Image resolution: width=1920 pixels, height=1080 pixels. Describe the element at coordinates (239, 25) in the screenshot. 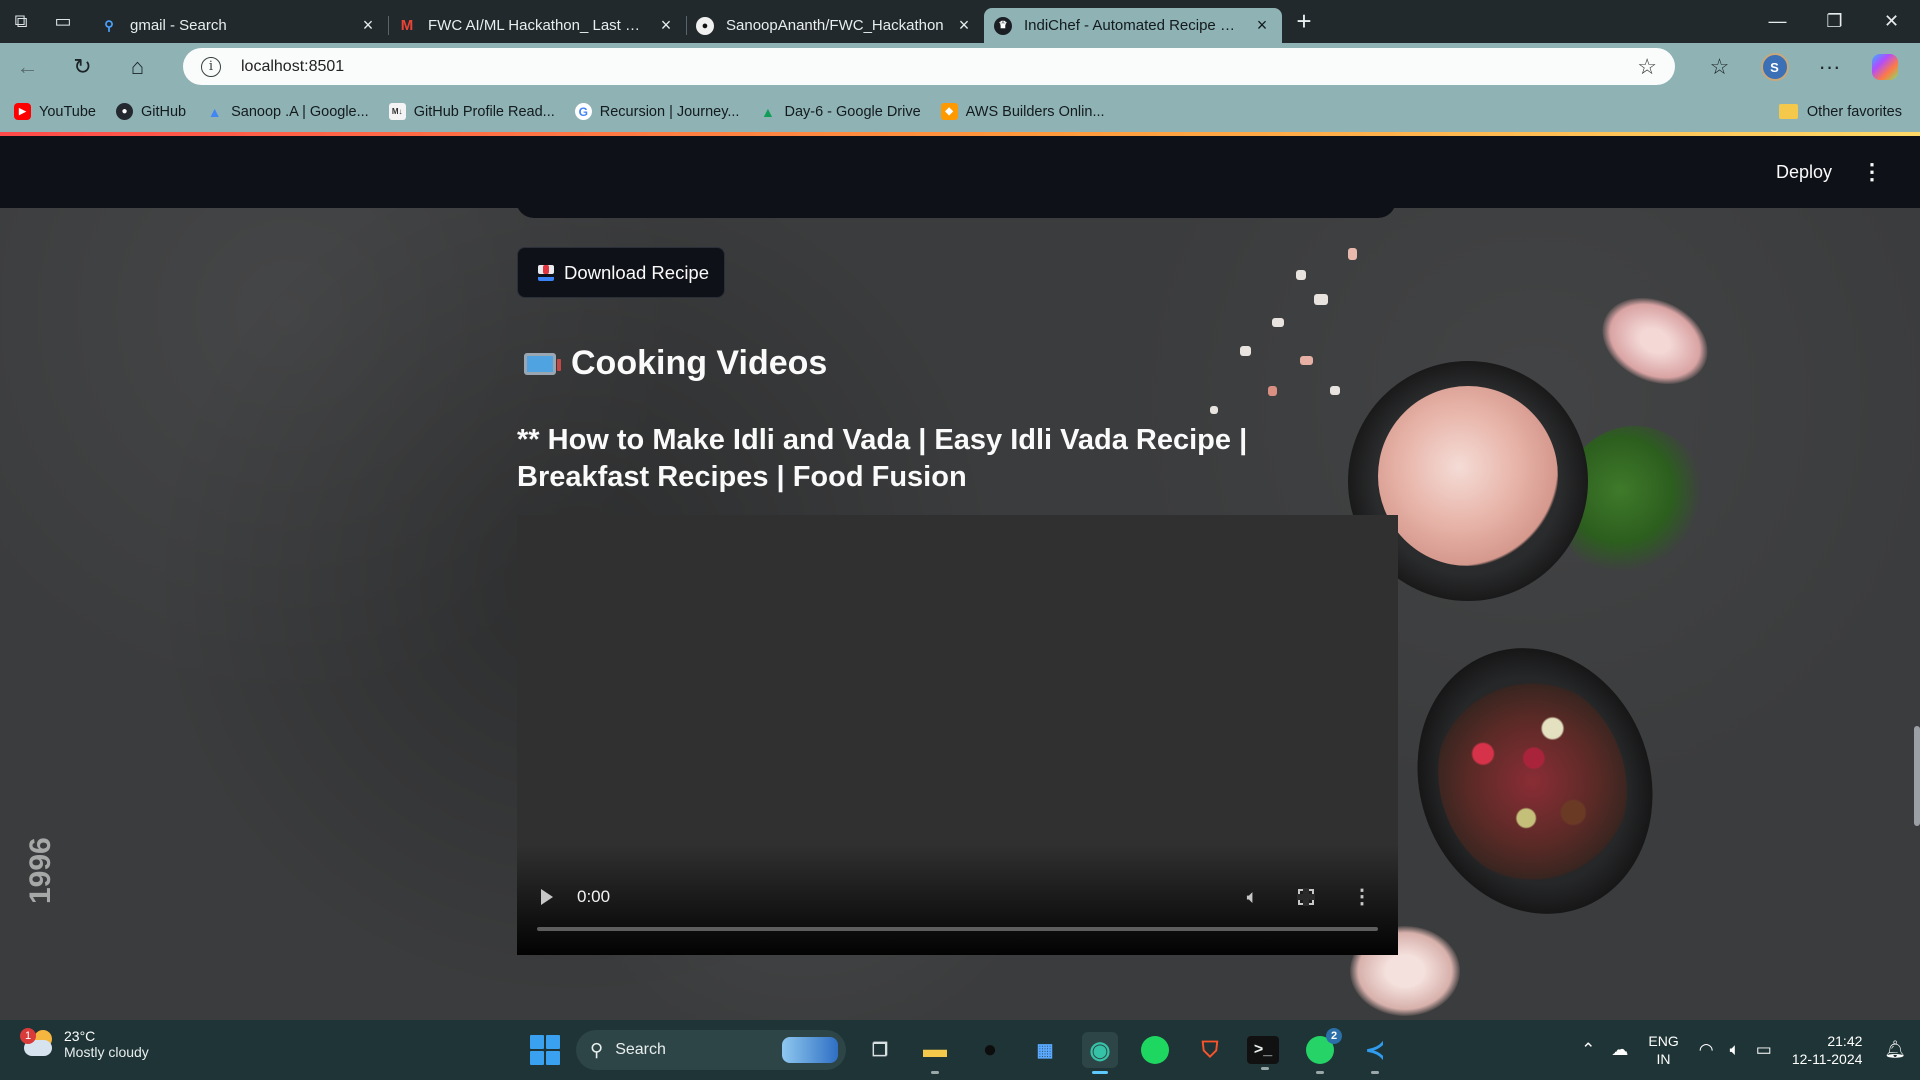

I see `tab-gmail-search: ⚲ gmail - Search ×` at that location.